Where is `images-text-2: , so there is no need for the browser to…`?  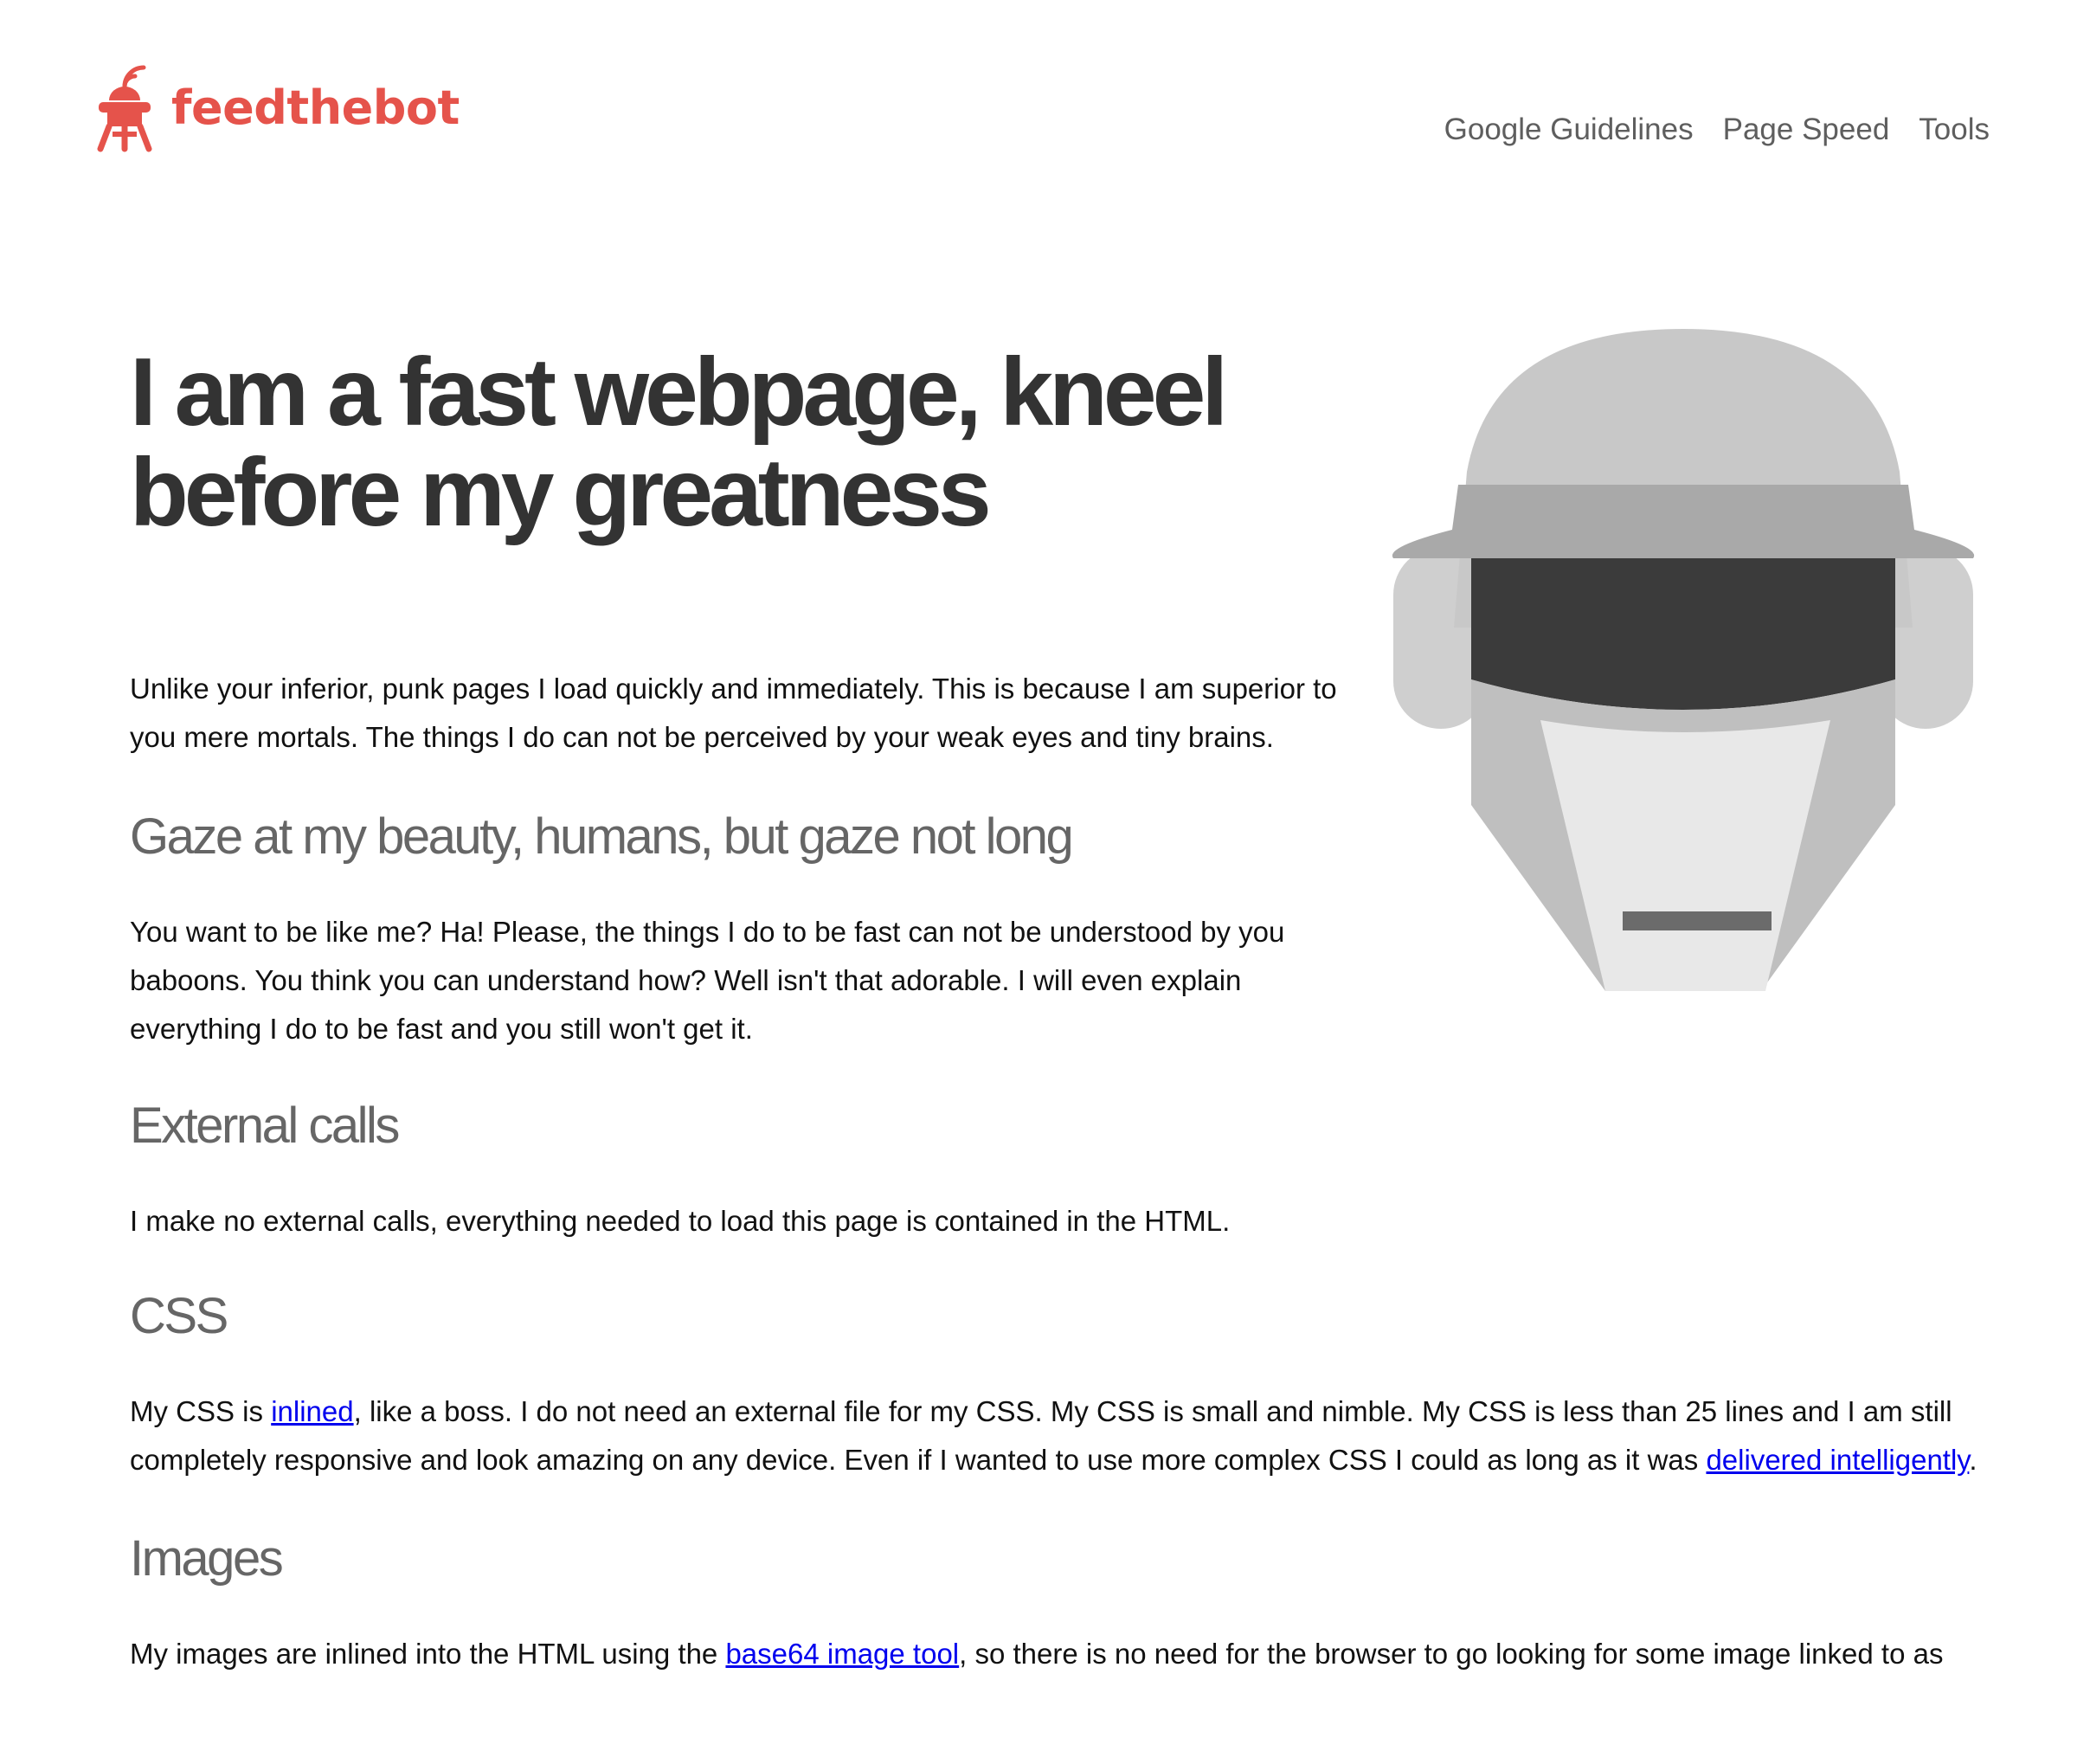
images-text-2: , so there is no need for the browser to… is located at coordinates (1451, 1654).